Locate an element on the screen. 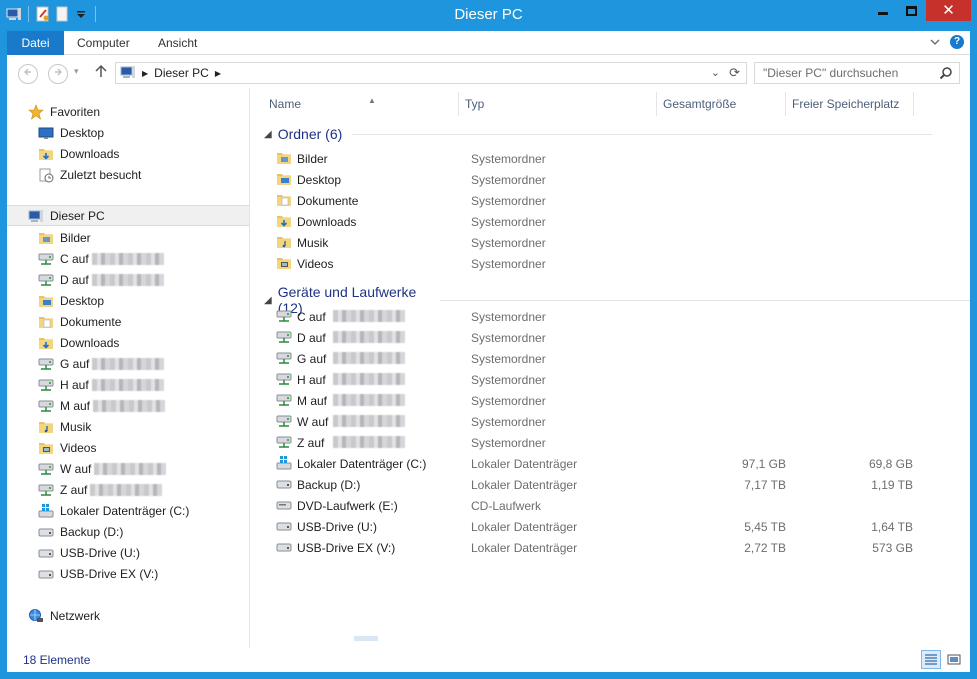 The height and width of the screenshot is (679, 977). large-icons-view-button is located at coordinates (954, 659).